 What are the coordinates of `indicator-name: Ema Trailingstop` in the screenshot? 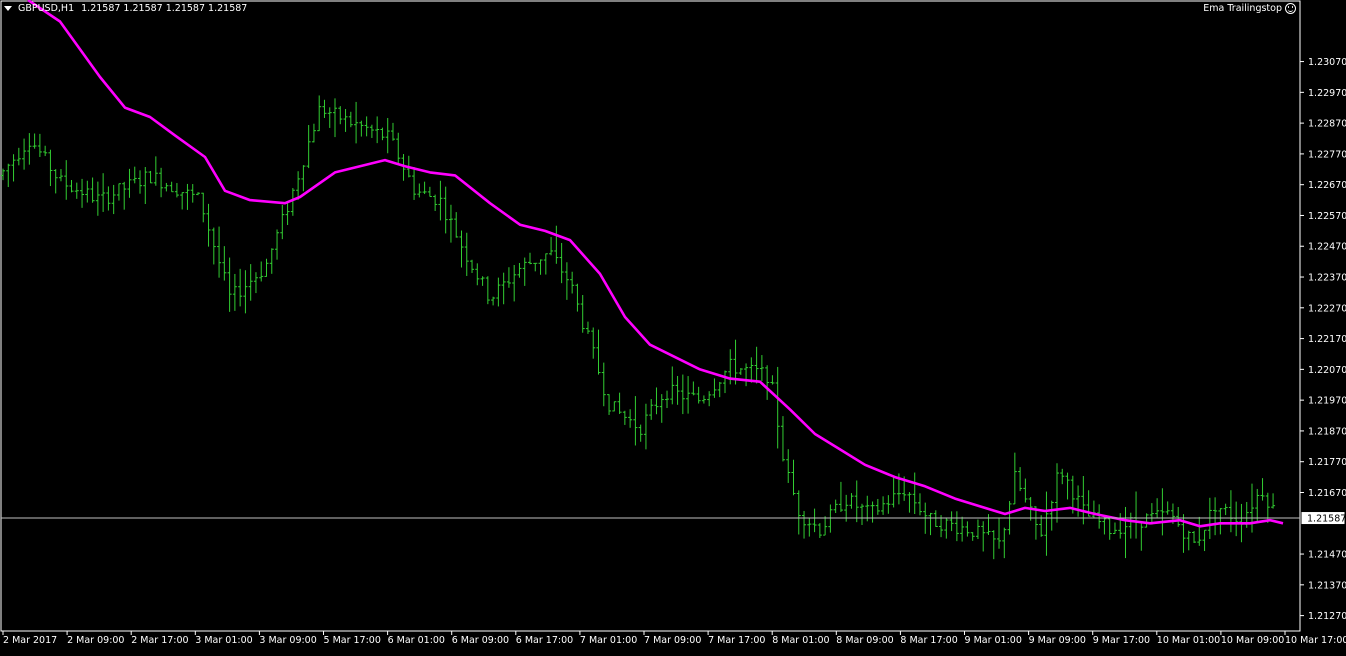 It's located at (1242, 8).